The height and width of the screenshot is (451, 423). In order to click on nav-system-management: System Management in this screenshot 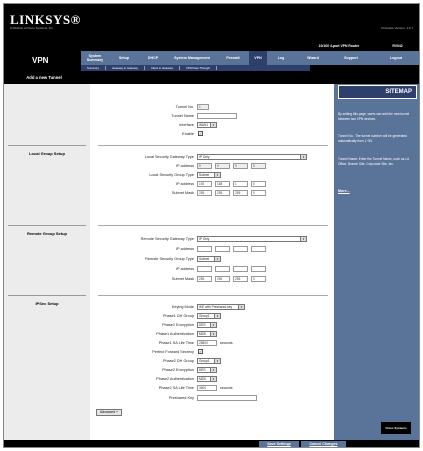, I will do `click(192, 58)`.